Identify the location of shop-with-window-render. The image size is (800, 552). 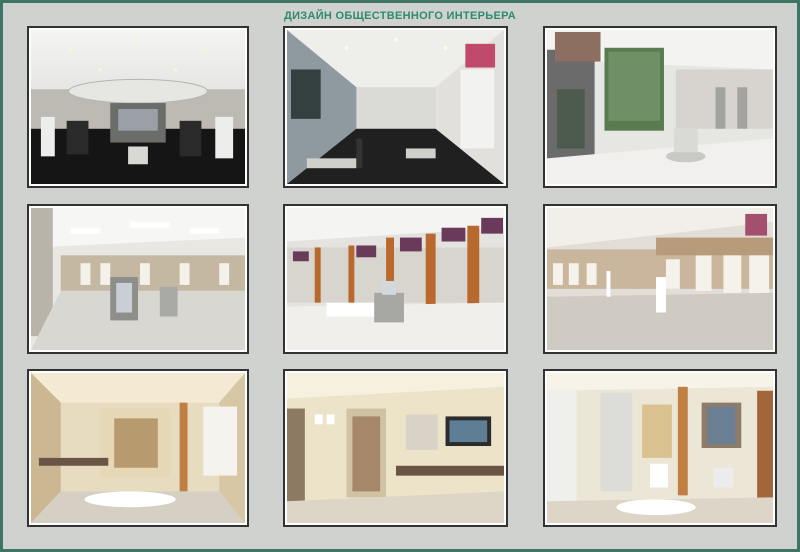
(660, 107).